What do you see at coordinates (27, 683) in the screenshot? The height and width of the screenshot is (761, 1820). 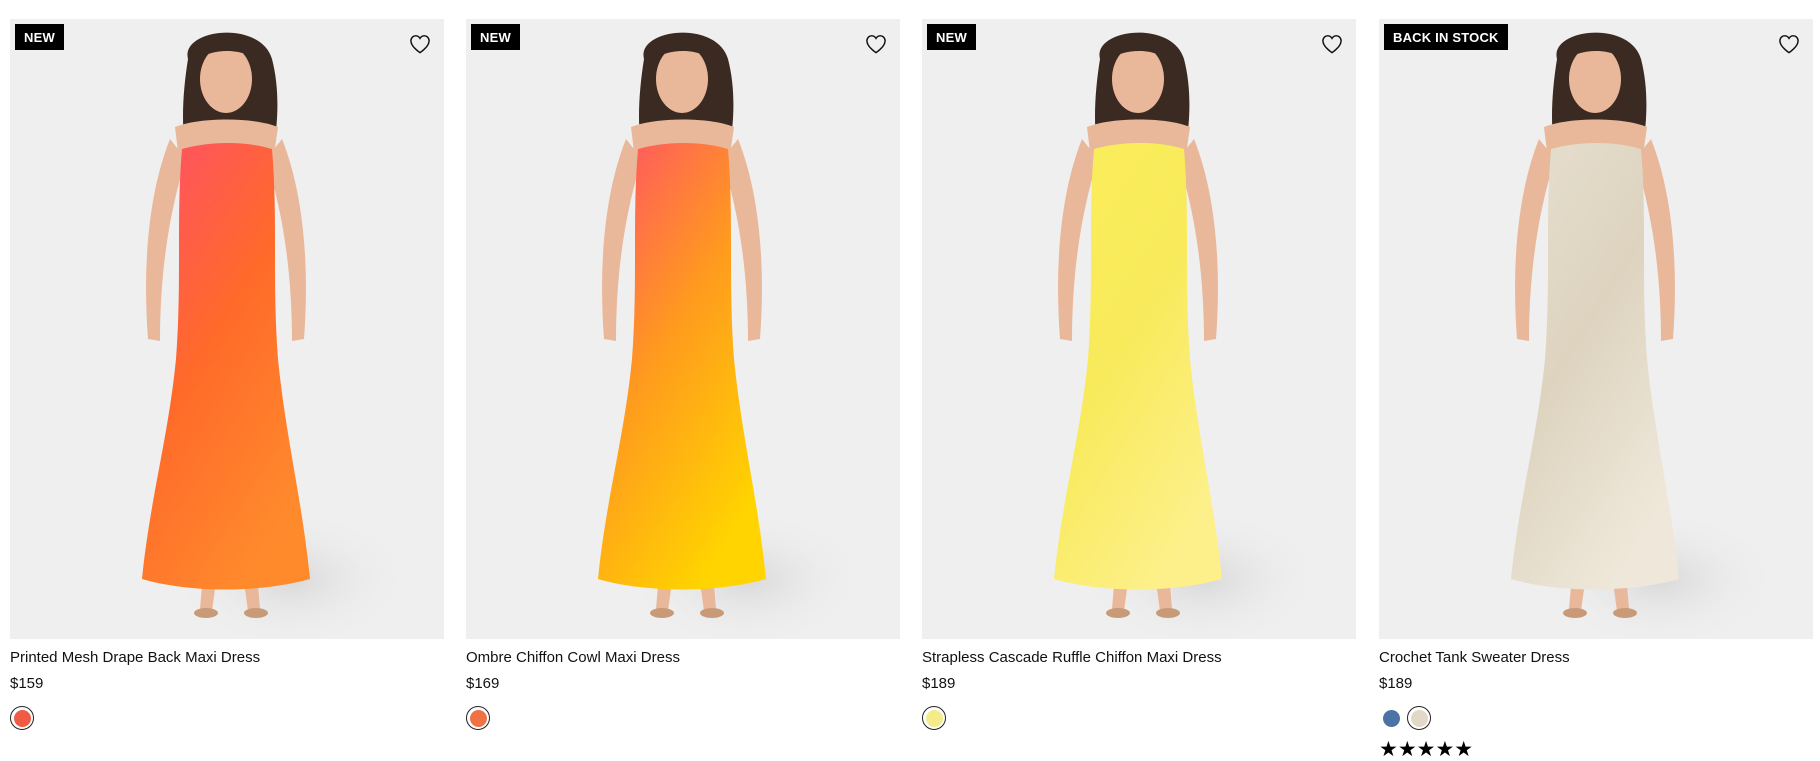 I see `product-price: $159` at bounding box center [27, 683].